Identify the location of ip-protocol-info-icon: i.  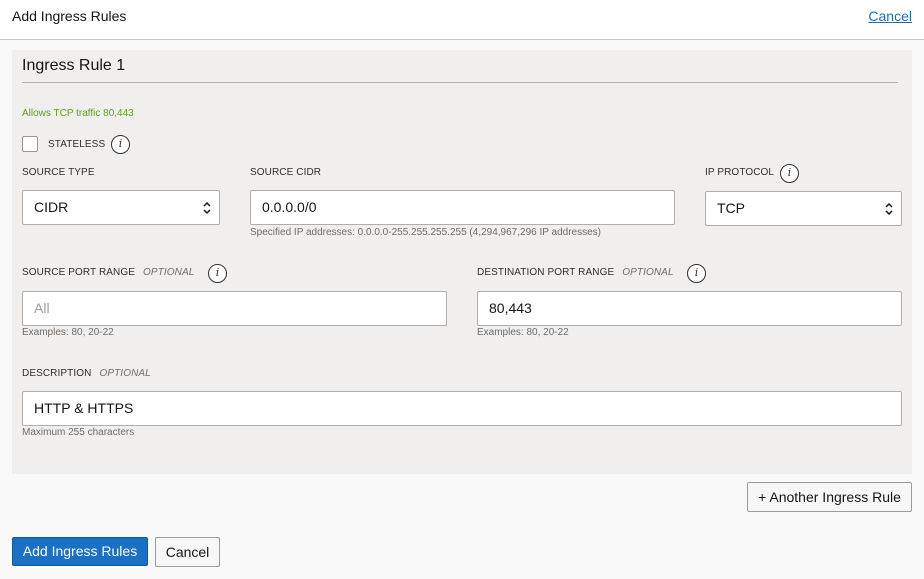
(789, 173).